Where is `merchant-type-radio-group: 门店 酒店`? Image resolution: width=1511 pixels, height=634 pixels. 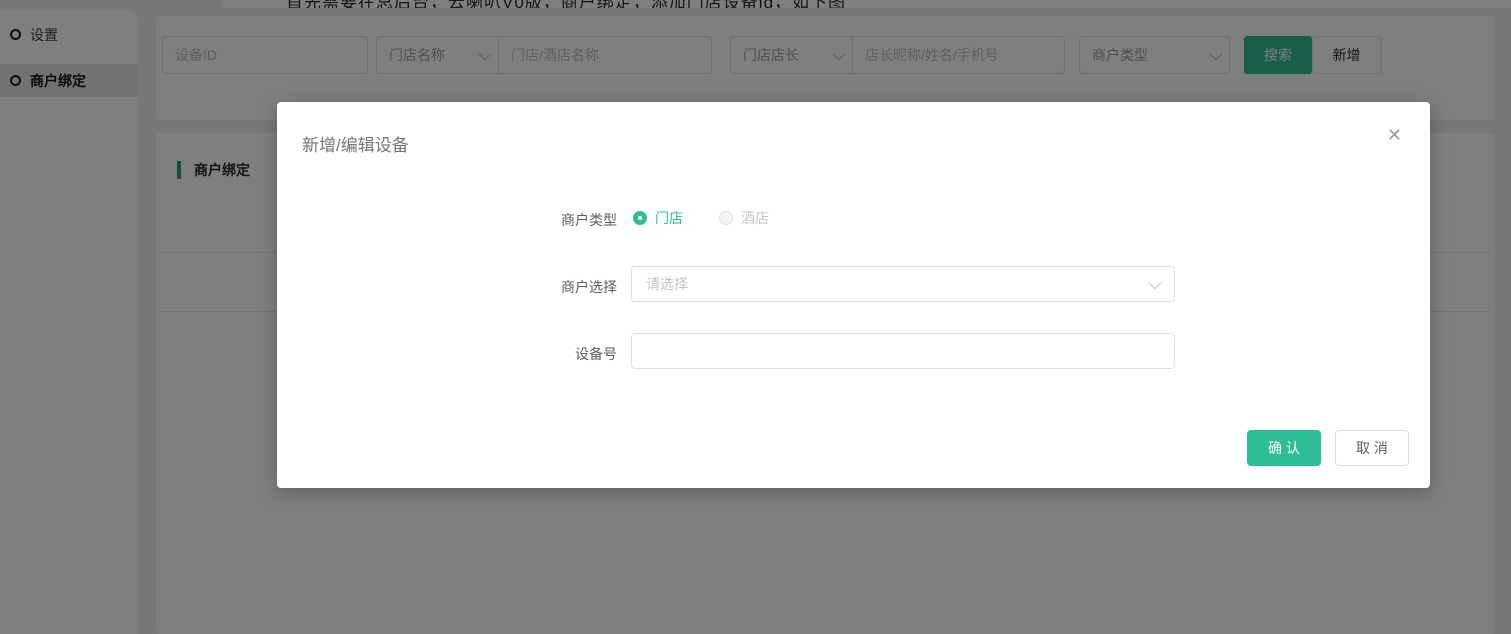
merchant-type-radio-group: 门店 酒店 is located at coordinates (701, 218).